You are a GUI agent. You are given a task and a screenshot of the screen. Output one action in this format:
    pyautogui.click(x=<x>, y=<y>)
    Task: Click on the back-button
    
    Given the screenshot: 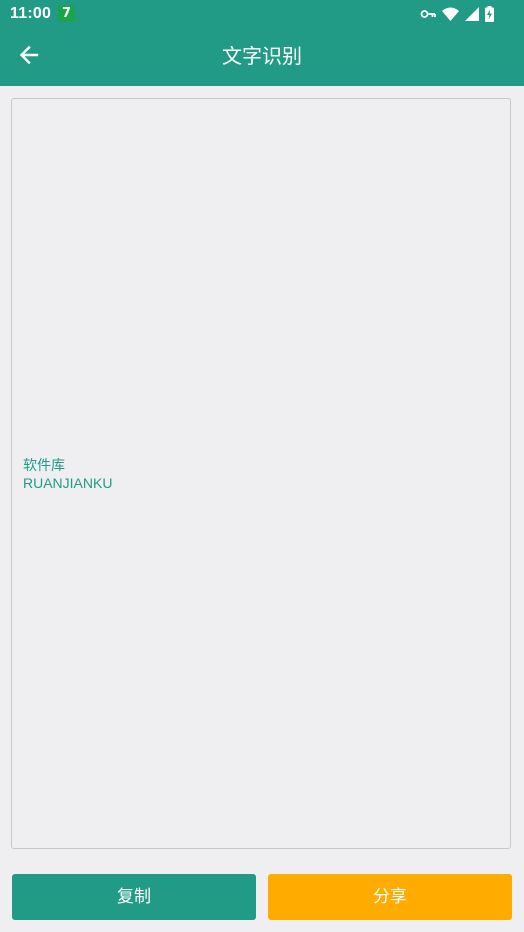 What is the action you would take?
    pyautogui.click(x=29, y=57)
    